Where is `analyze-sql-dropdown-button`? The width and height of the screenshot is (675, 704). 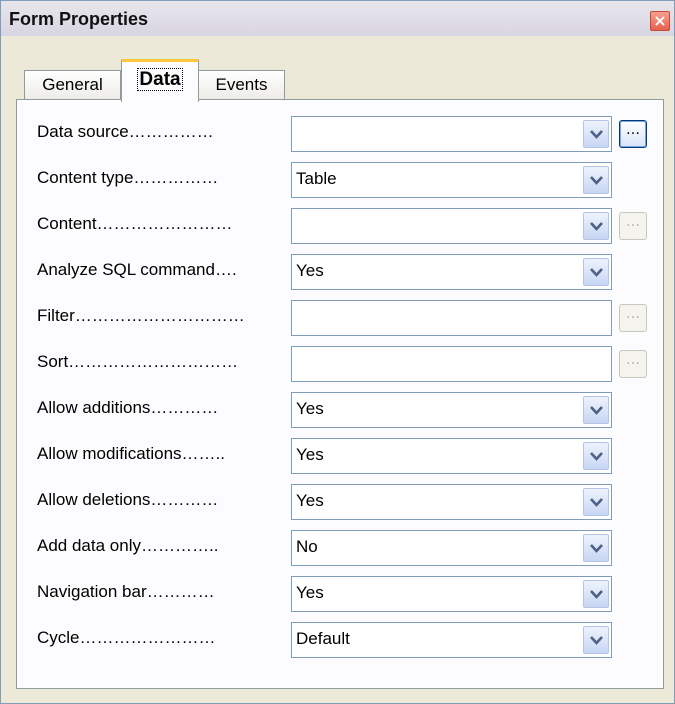
analyze-sql-dropdown-button is located at coordinates (596, 272).